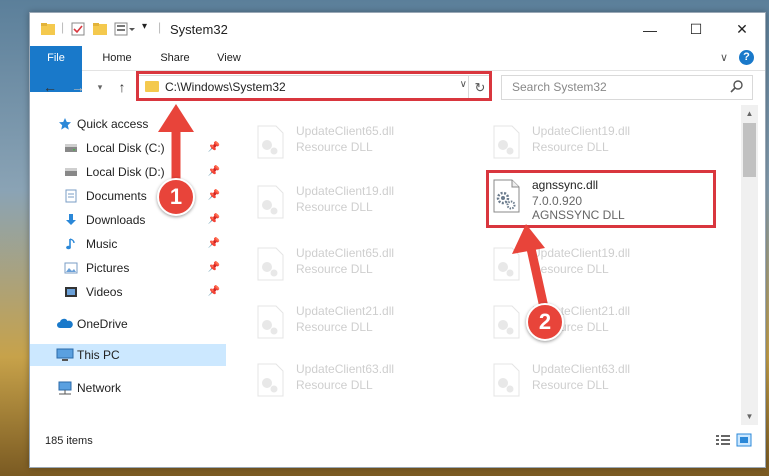 The width and height of the screenshot is (769, 476). I want to click on scroll-up-icon: ▲, so click(749, 113).